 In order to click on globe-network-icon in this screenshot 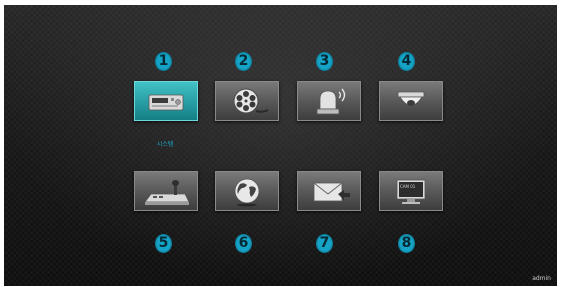, I will do `click(247, 192)`.